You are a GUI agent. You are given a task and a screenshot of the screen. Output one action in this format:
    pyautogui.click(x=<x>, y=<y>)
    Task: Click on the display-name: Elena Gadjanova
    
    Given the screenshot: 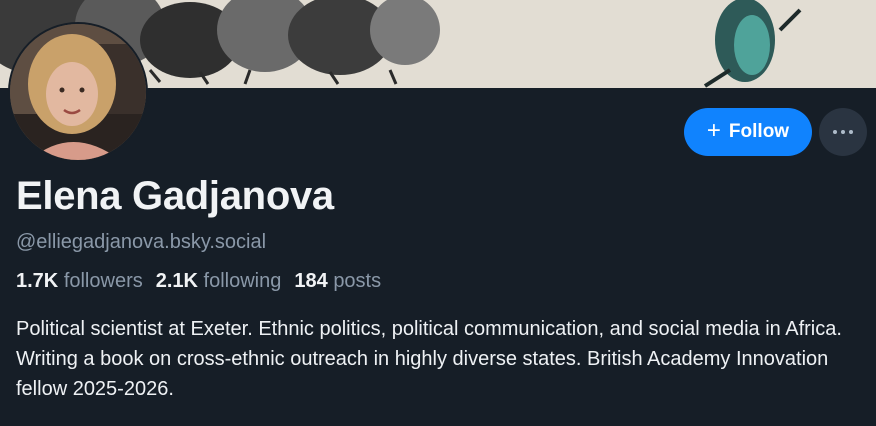 What is the action you would take?
    pyautogui.click(x=175, y=196)
    